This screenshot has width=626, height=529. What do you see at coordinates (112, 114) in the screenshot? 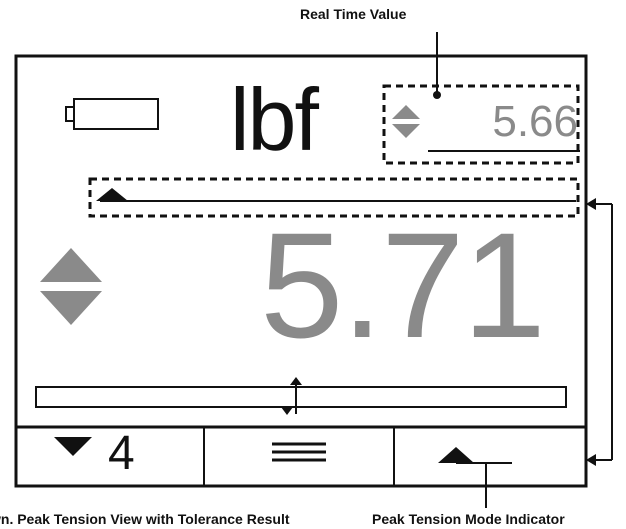
I see `battery-icon` at bounding box center [112, 114].